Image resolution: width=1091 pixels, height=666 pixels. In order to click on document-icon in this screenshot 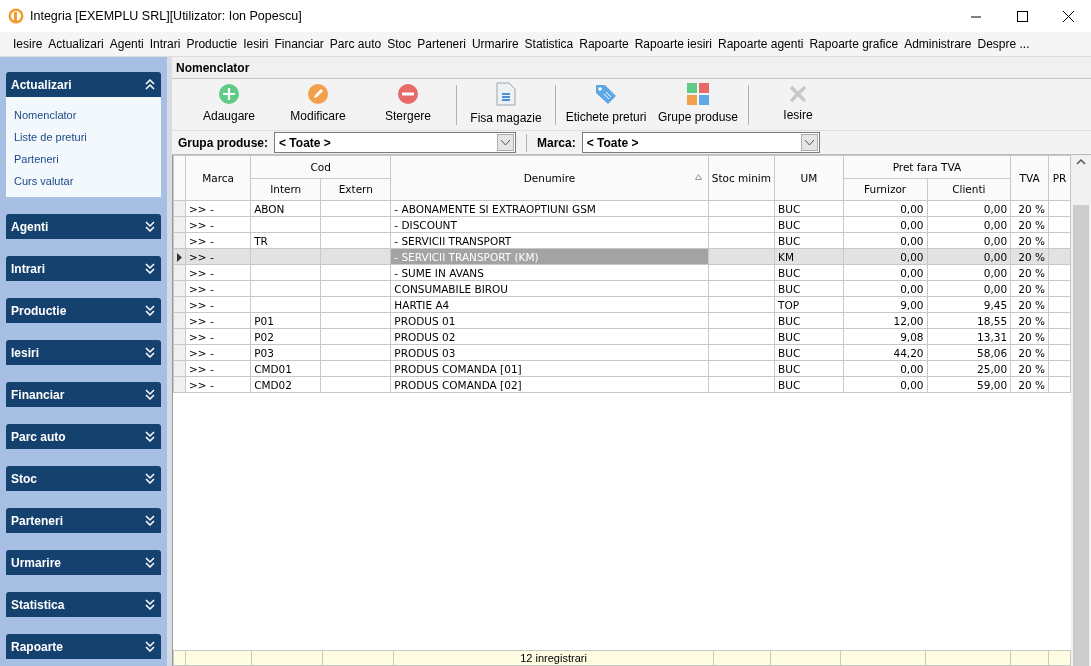, I will do `click(506, 94)`.